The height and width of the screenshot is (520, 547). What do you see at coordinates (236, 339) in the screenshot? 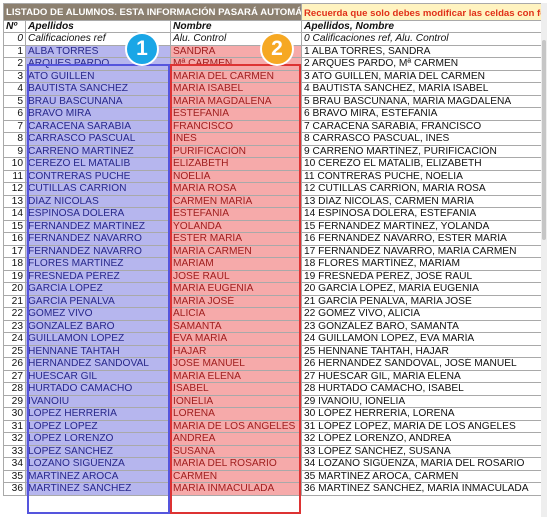
I see `nombre-cell: EVA MARÍA` at bounding box center [236, 339].